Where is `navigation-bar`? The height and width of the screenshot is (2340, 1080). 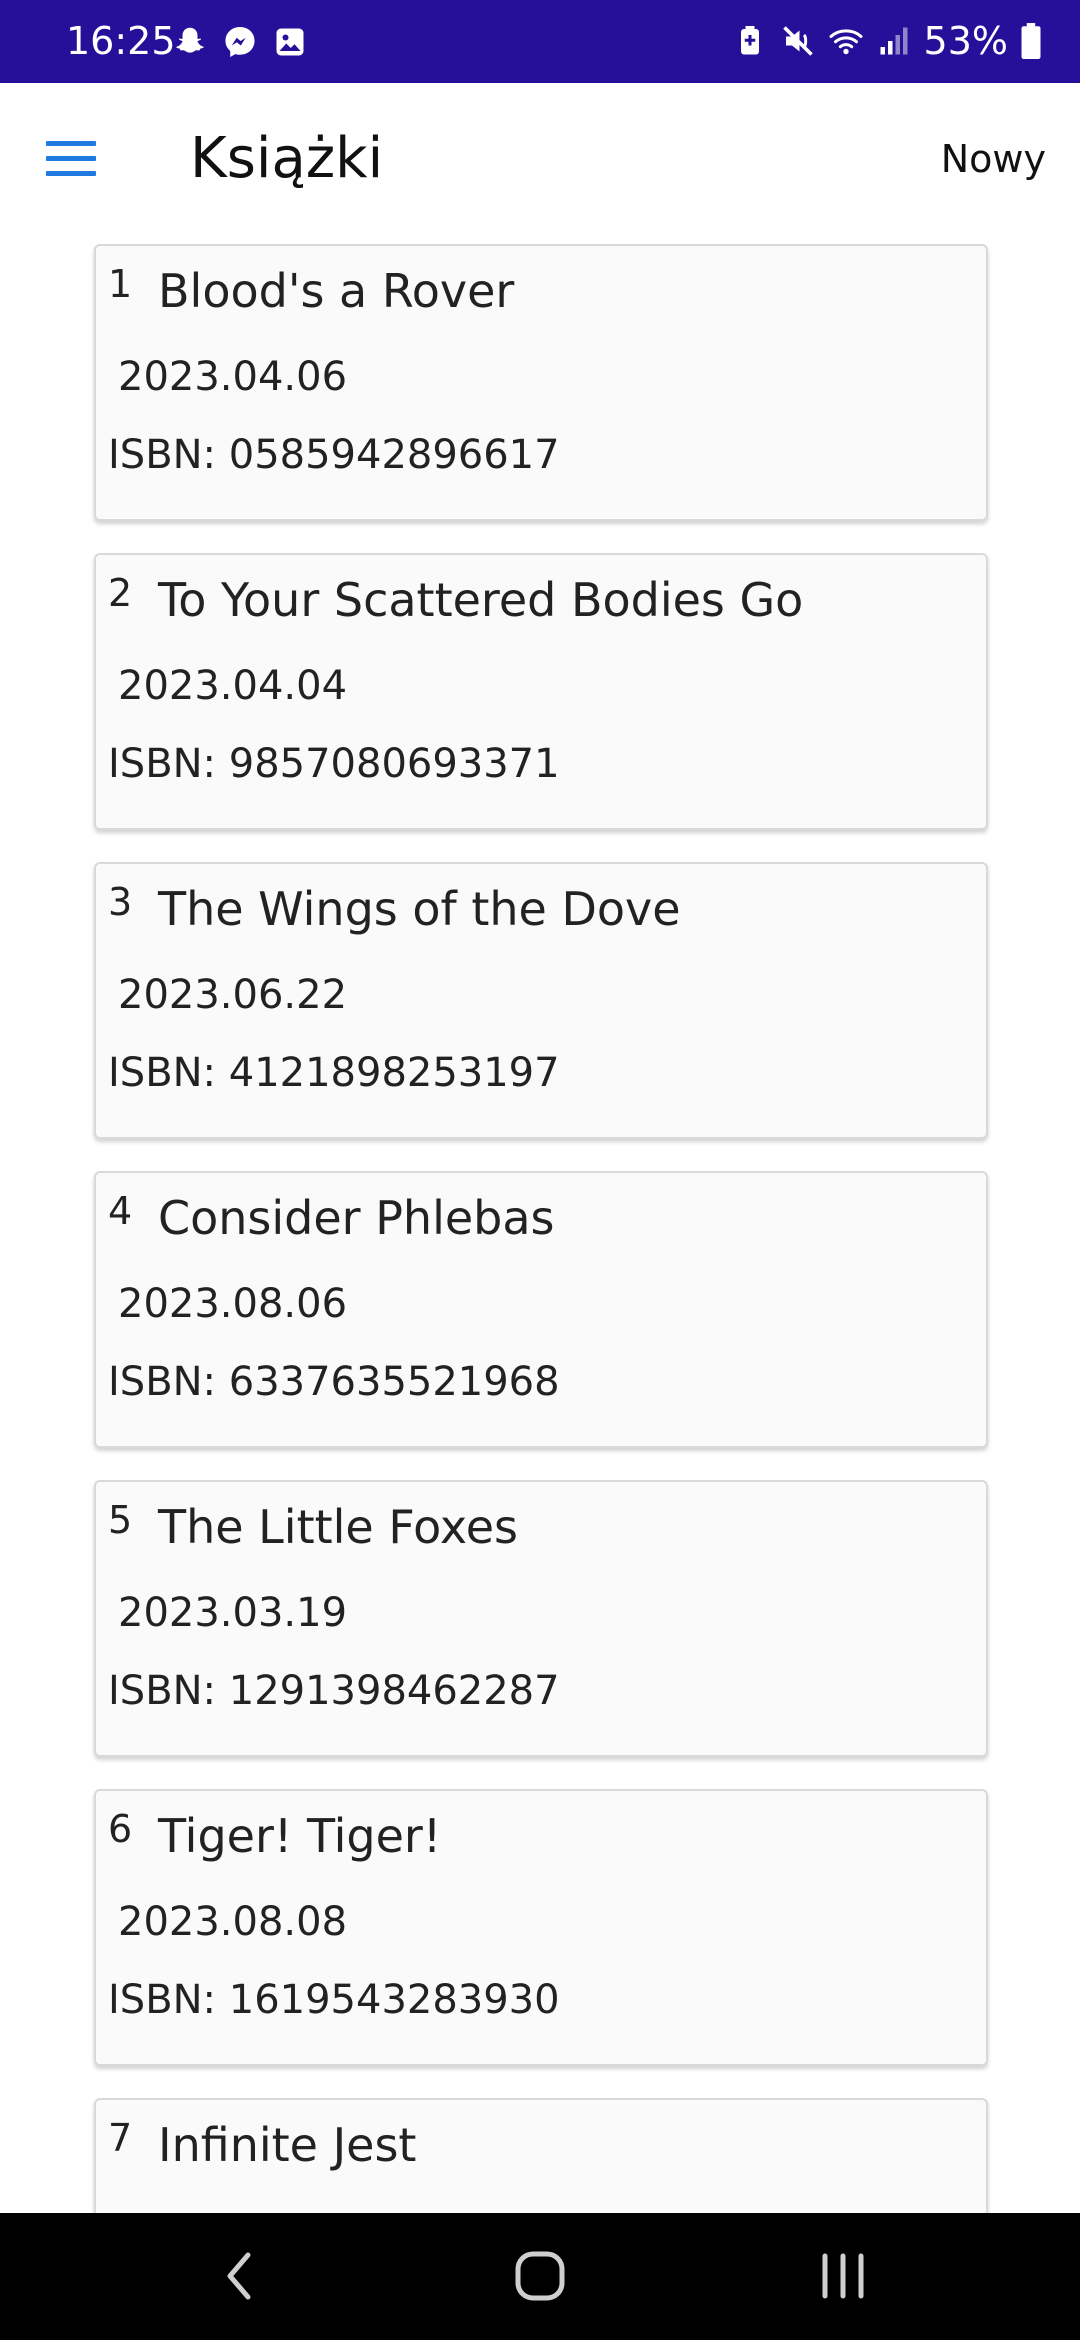 navigation-bar is located at coordinates (540, 2276).